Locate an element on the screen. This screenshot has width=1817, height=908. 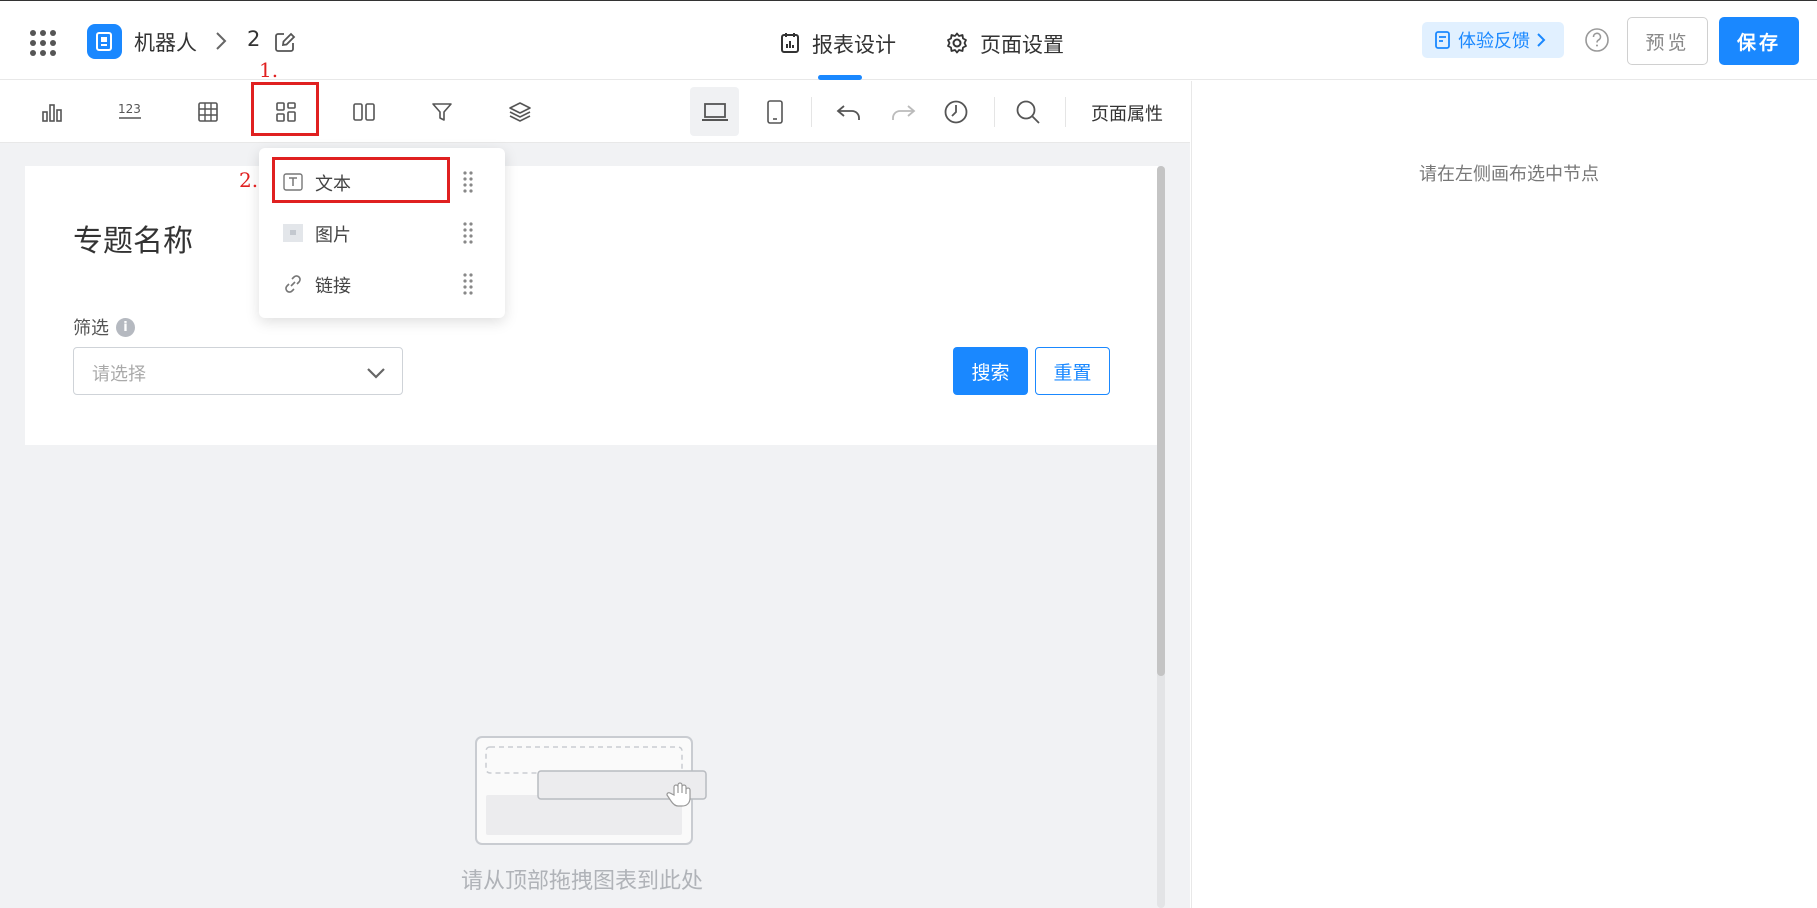
feedback-button: 体验反馈 is located at coordinates (1493, 40).